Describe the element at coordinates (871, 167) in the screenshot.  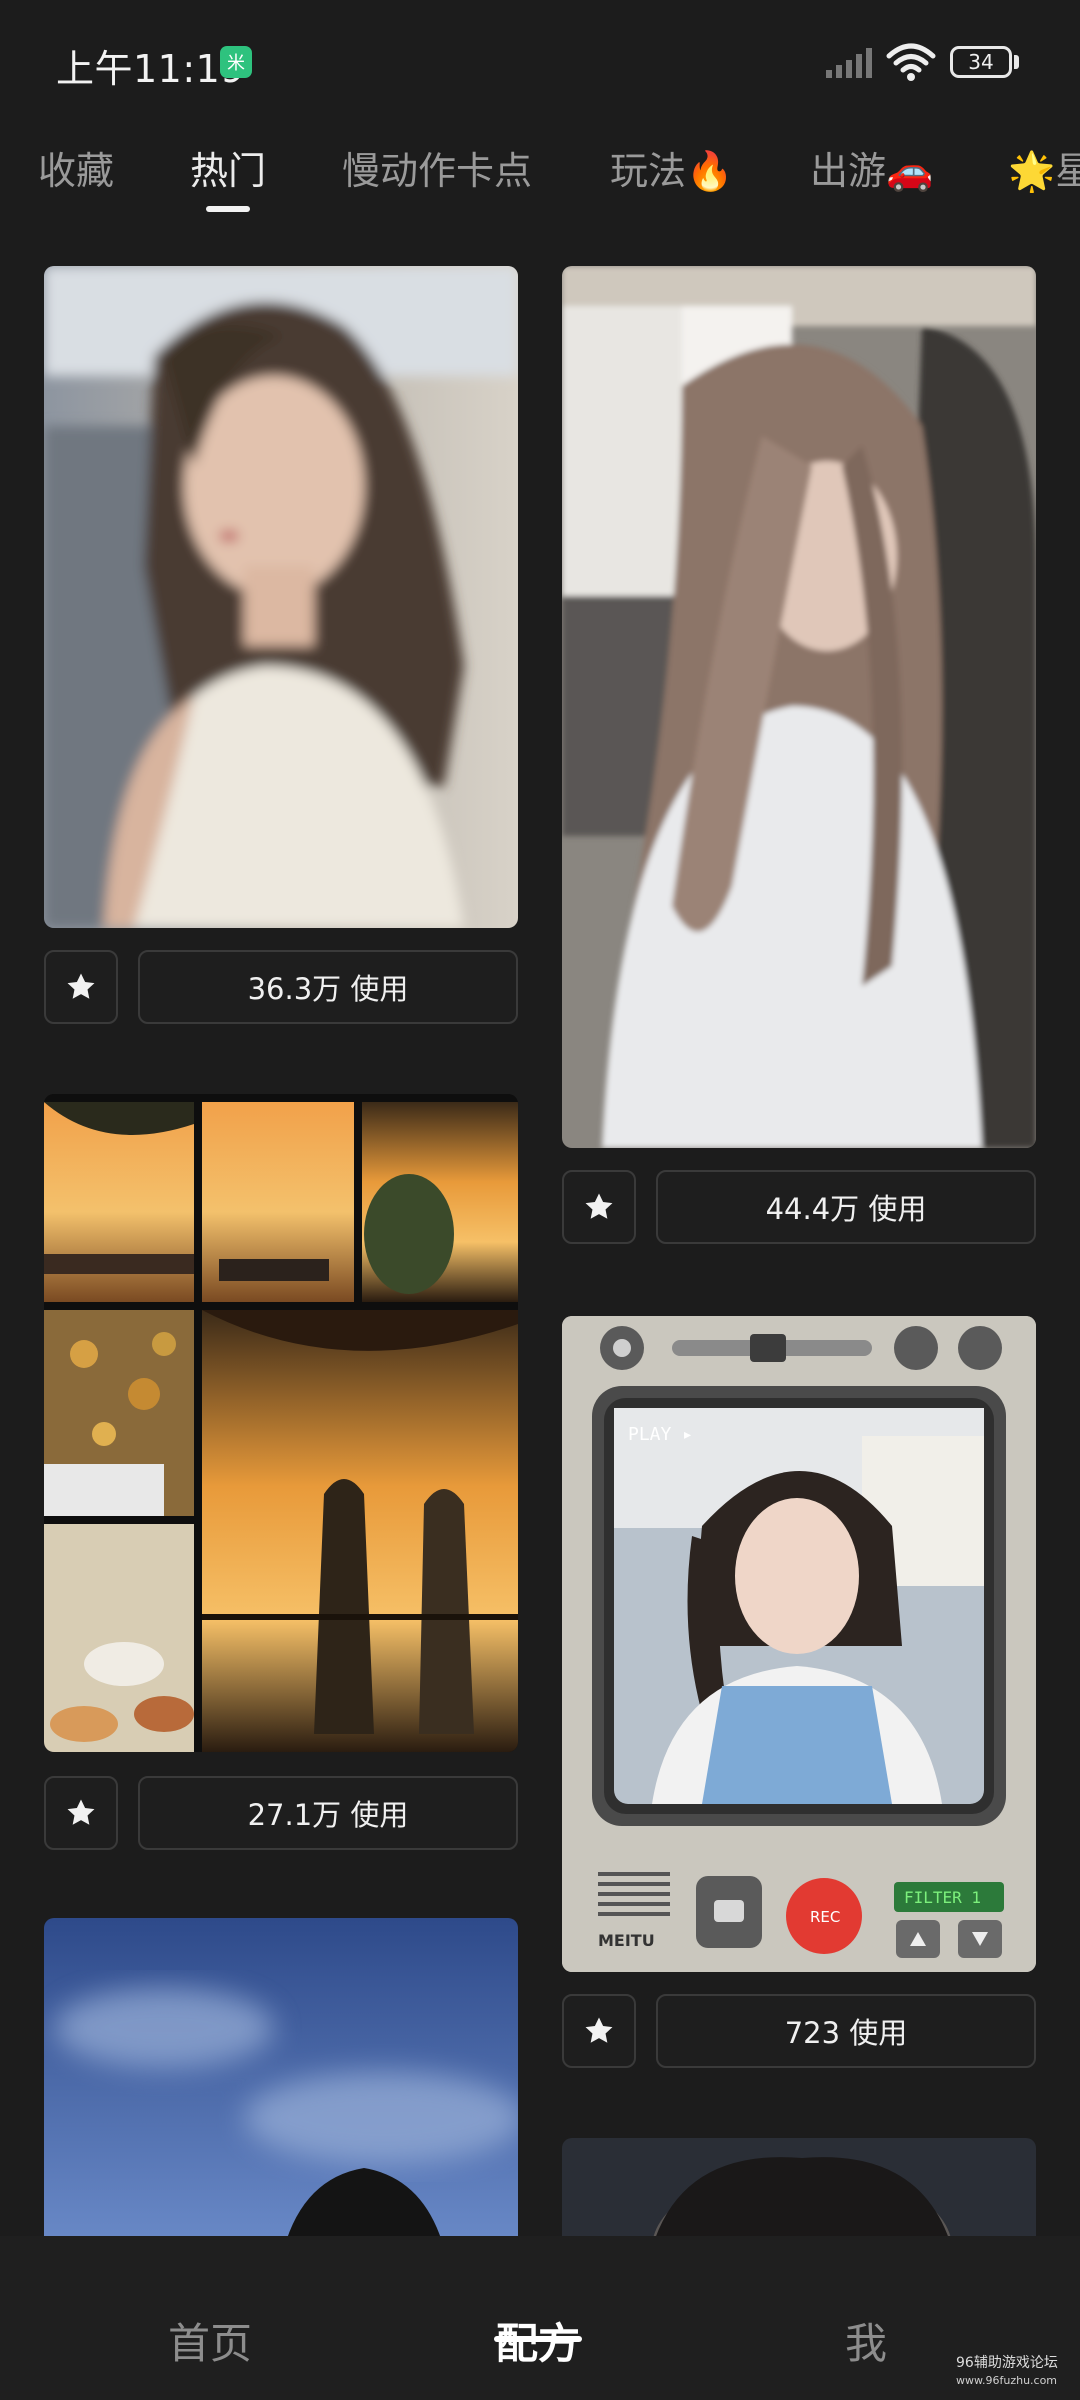
I see `tab-travel: 出游🚗` at that location.